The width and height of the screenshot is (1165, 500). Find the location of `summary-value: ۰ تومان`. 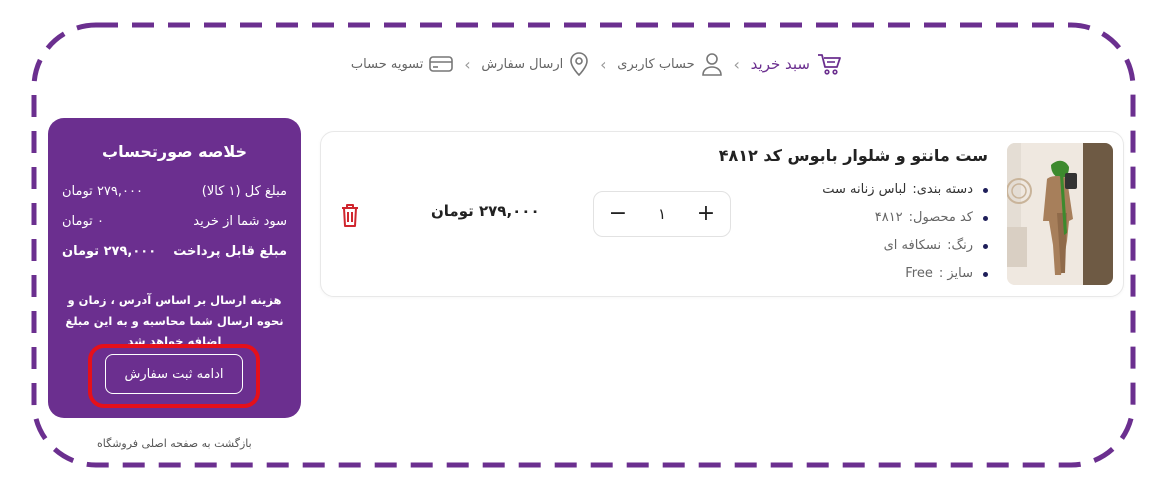

summary-value: ۰ تومان is located at coordinates (83, 221).